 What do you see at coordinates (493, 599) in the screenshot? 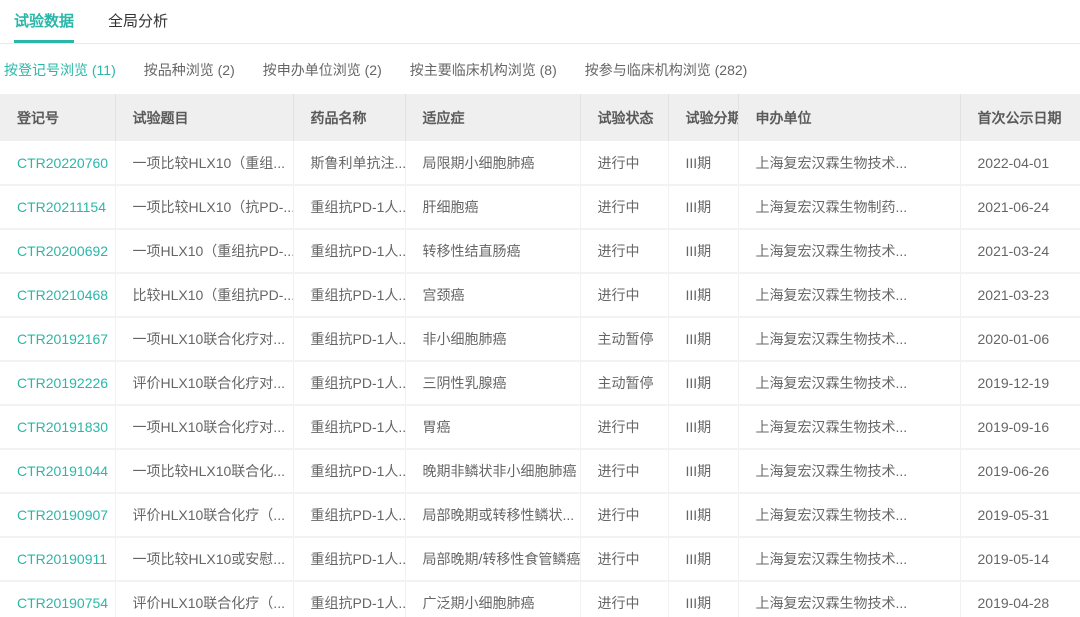
I see `indication-cell: 广泛期小细胞肺癌` at bounding box center [493, 599].